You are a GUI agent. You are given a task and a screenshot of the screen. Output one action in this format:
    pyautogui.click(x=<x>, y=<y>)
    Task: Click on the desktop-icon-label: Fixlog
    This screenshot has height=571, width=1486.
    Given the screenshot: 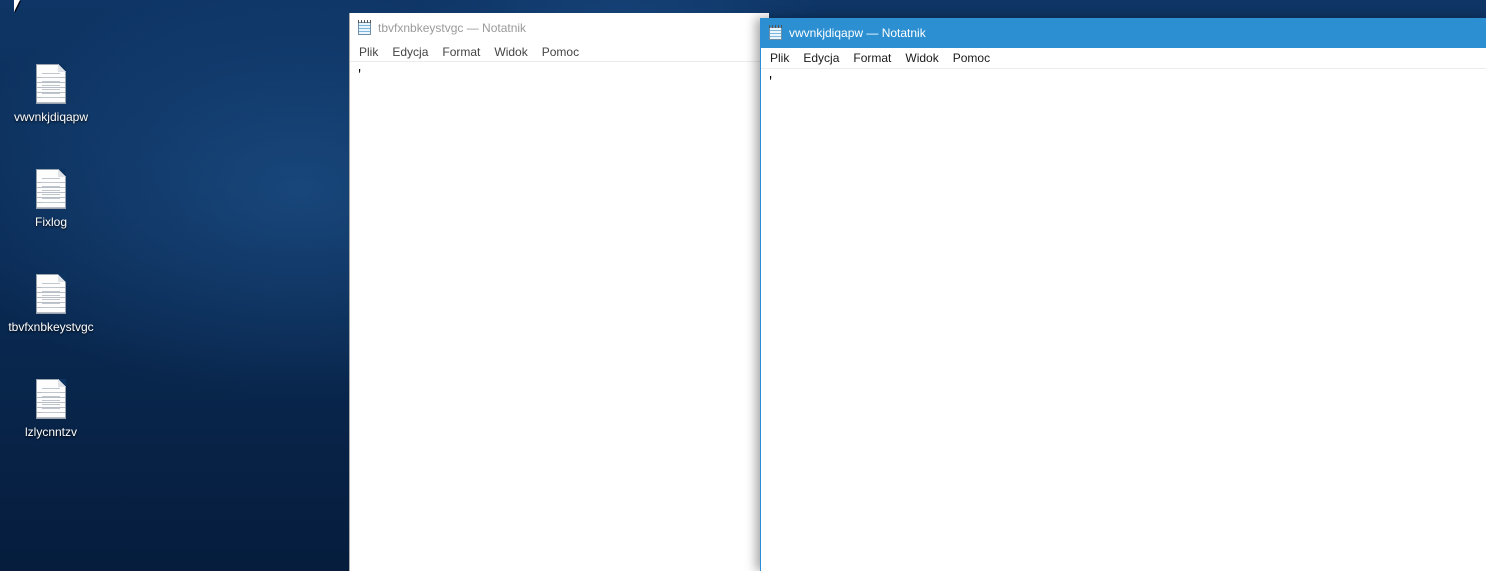 What is the action you would take?
    pyautogui.click(x=50, y=222)
    